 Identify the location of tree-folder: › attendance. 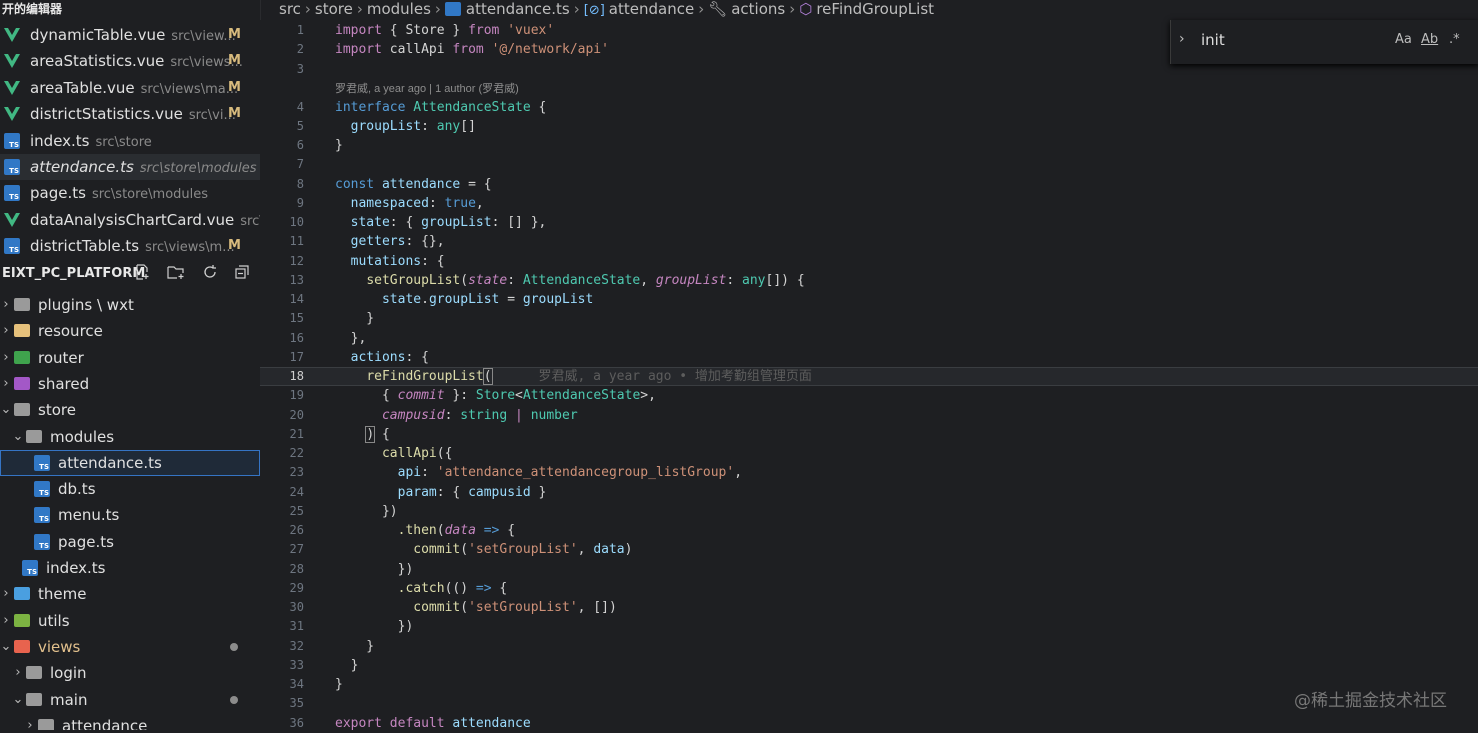
(130, 721).